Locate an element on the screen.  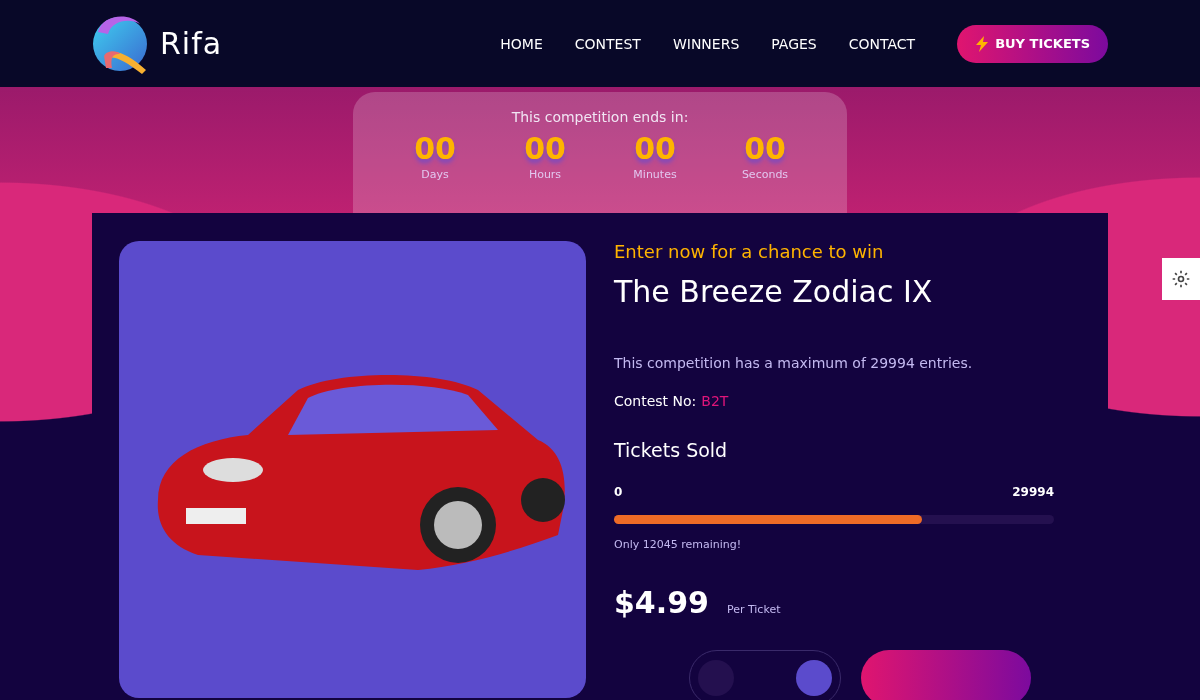
contest-number-label: Contest No: is located at coordinates (655, 401).